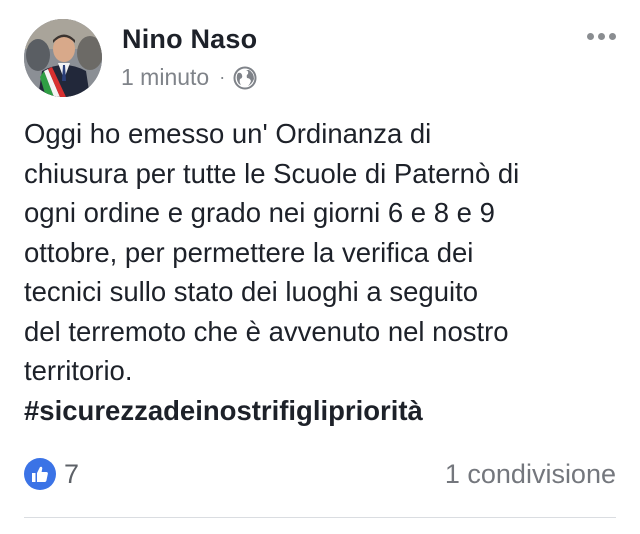 The width and height of the screenshot is (640, 534). What do you see at coordinates (320, 517) in the screenshot?
I see `divider` at bounding box center [320, 517].